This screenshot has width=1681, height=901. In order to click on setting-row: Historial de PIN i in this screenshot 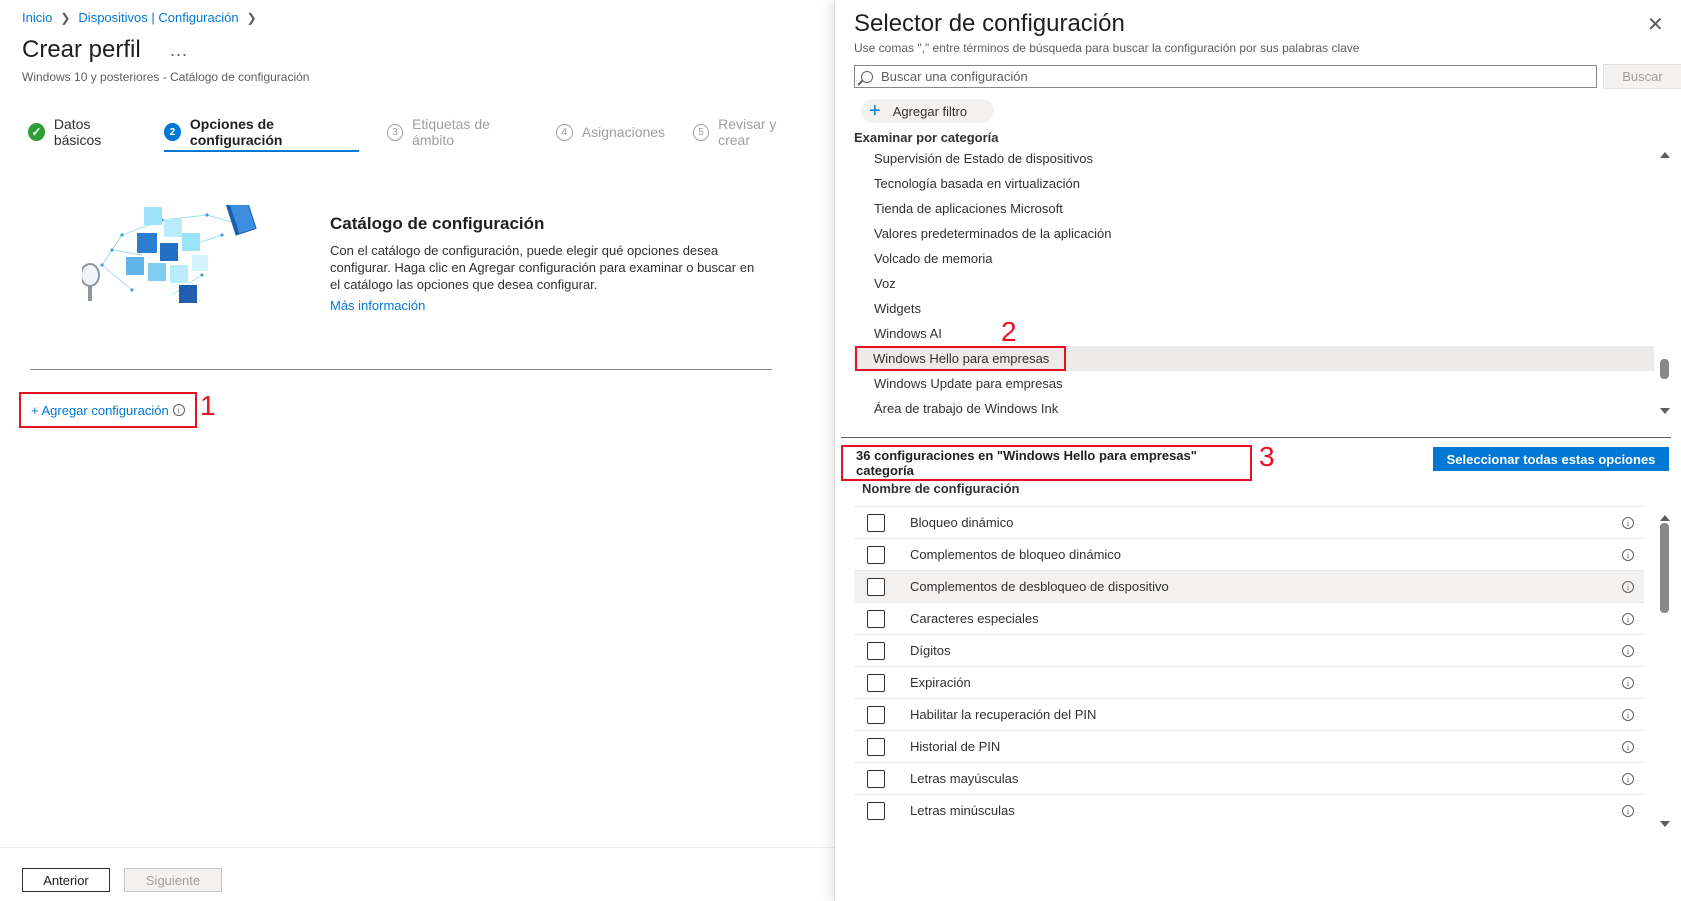, I will do `click(1249, 746)`.